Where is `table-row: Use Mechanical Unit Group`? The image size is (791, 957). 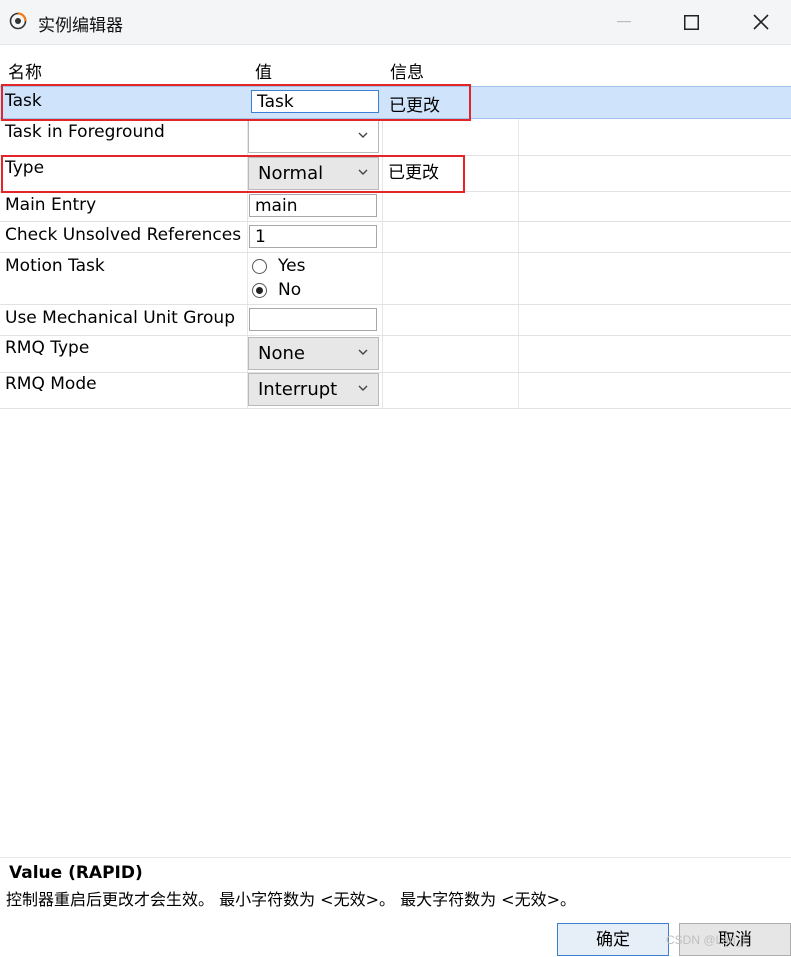
table-row: Use Mechanical Unit Group is located at coordinates (395, 320).